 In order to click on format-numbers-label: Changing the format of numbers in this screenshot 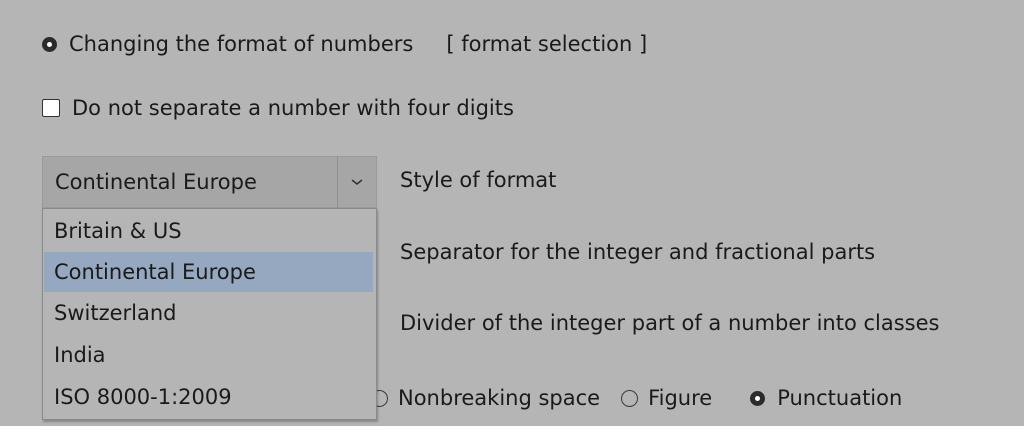, I will do `click(241, 44)`.